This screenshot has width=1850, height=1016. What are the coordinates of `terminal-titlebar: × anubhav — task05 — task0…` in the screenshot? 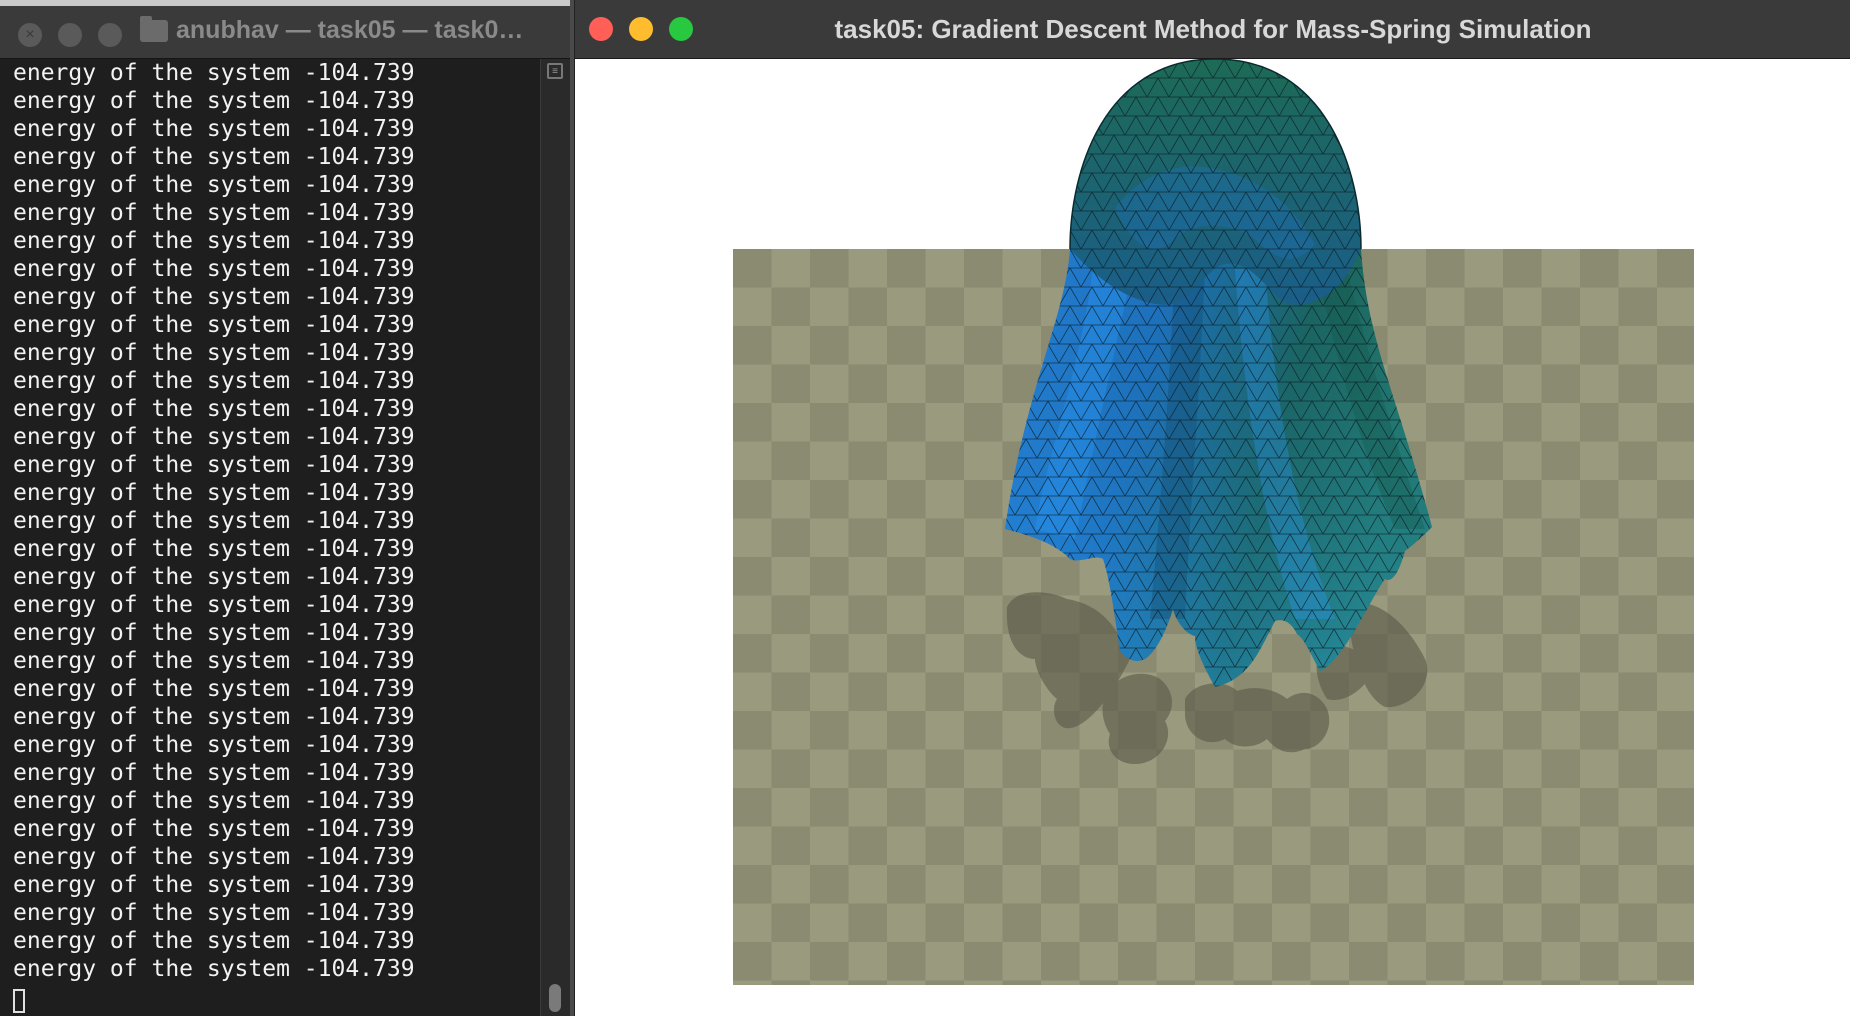 It's located at (287, 32).